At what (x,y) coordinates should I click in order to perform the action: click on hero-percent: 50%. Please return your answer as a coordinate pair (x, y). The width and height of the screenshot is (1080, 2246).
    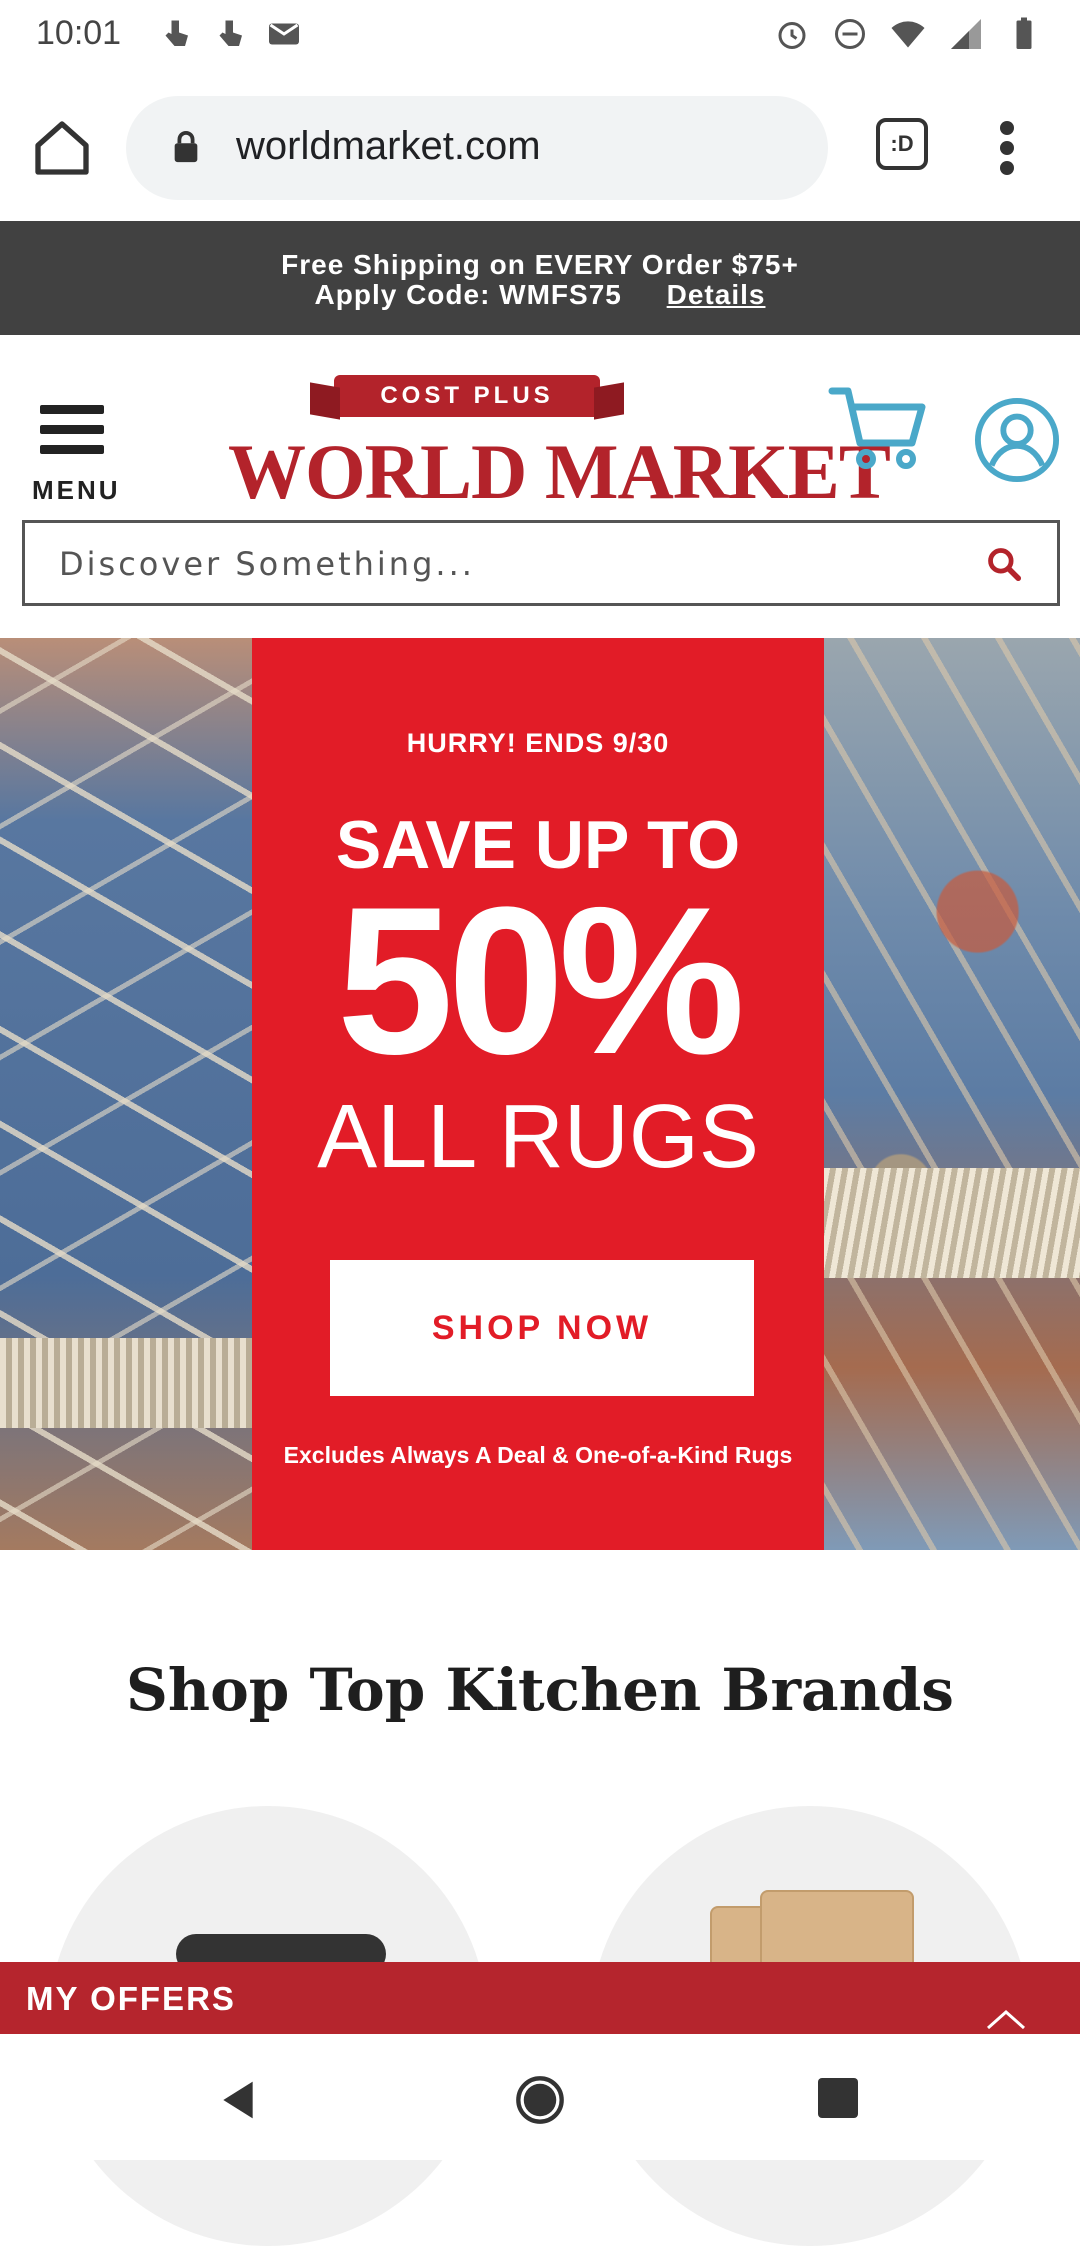
    Looking at the image, I should click on (540, 980).